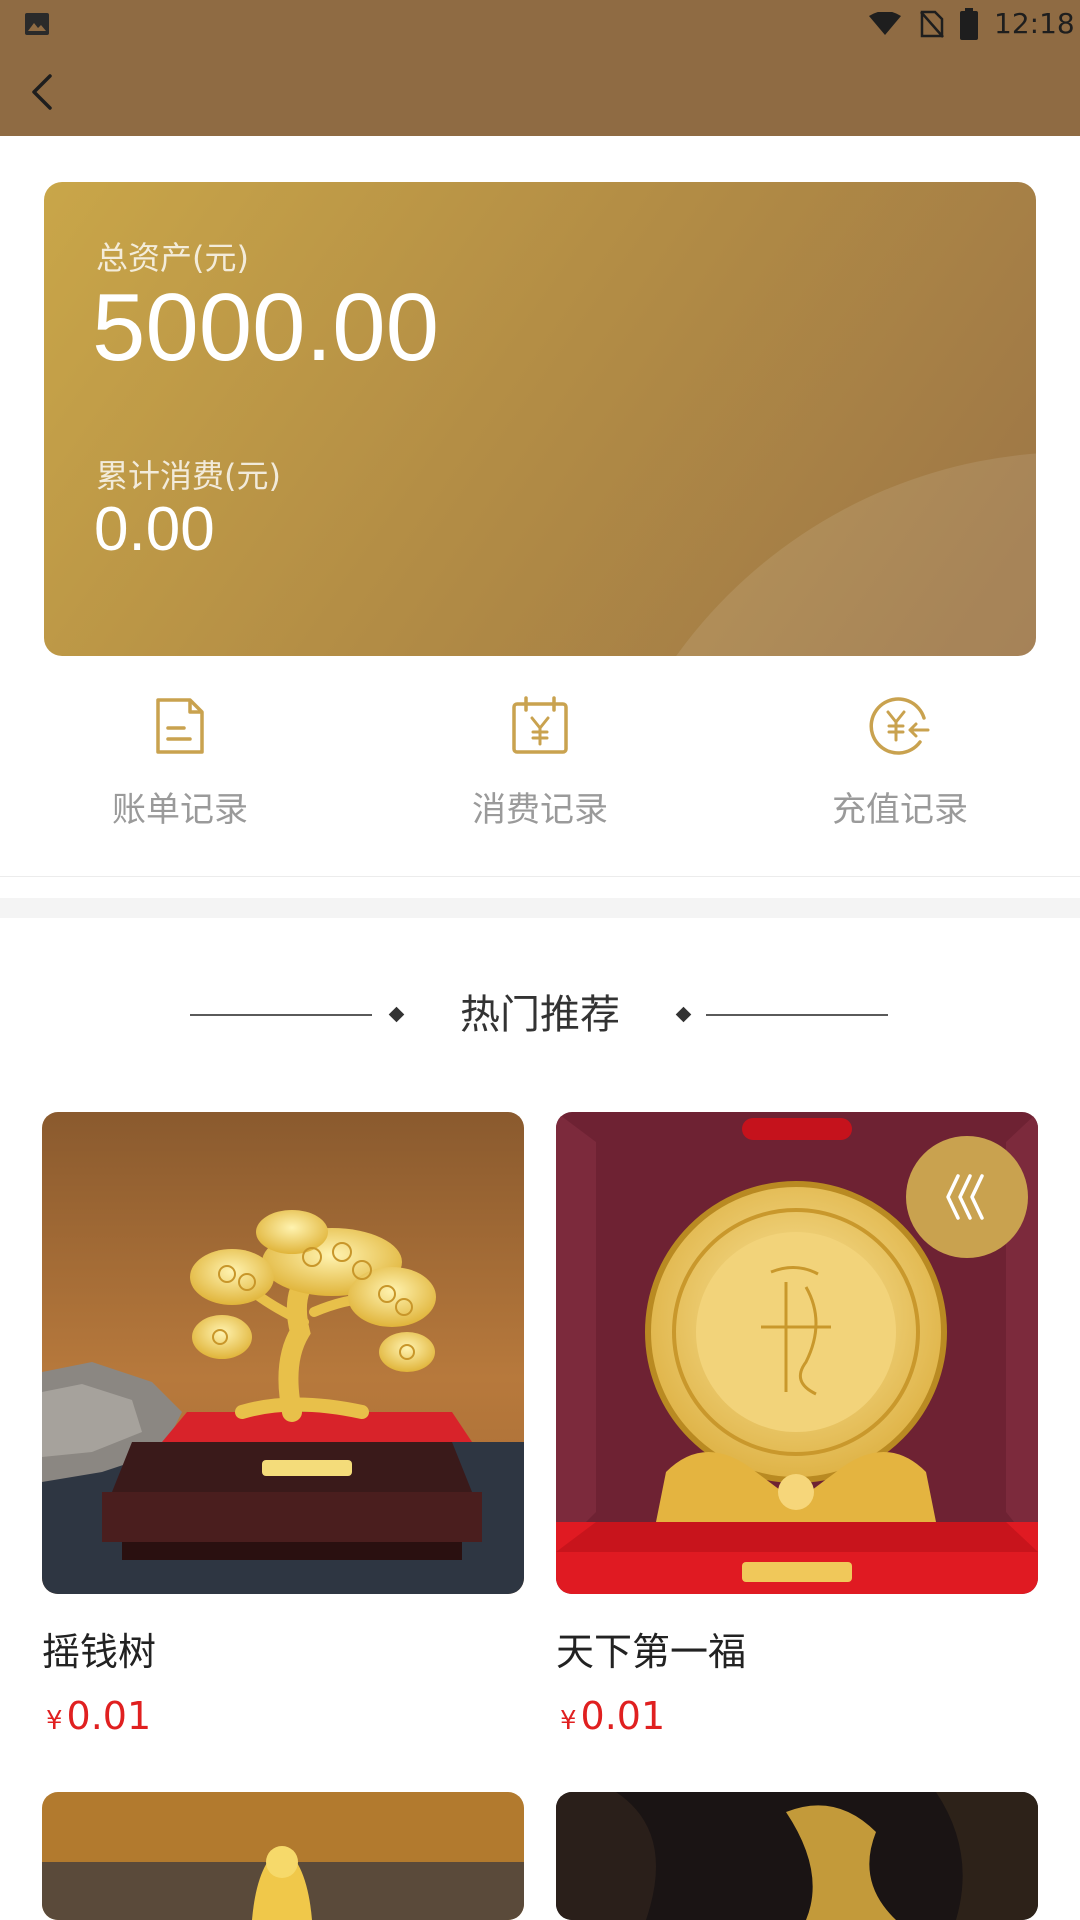 Image resolution: width=1080 pixels, height=1920 pixels. Describe the element at coordinates (885, 23) in the screenshot. I see `wifi-icon` at that location.